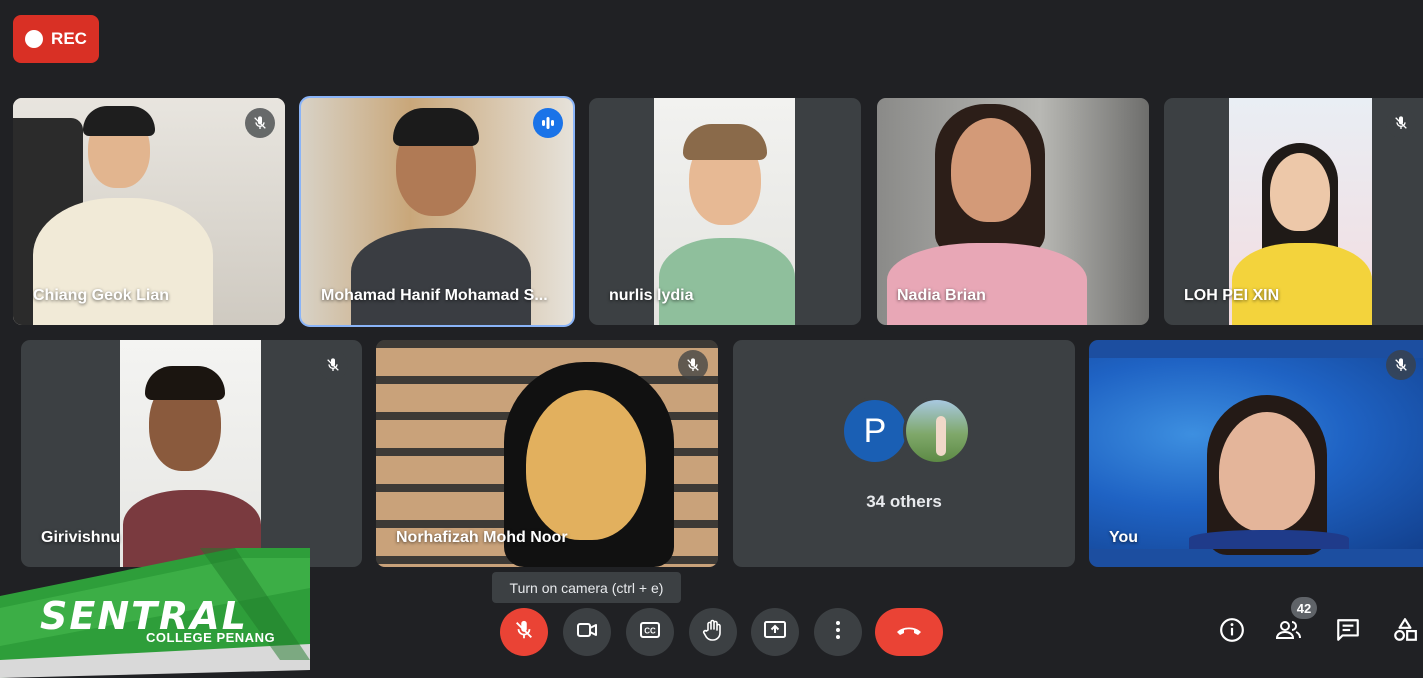 The image size is (1423, 678). I want to click on more-options-button, so click(838, 632).